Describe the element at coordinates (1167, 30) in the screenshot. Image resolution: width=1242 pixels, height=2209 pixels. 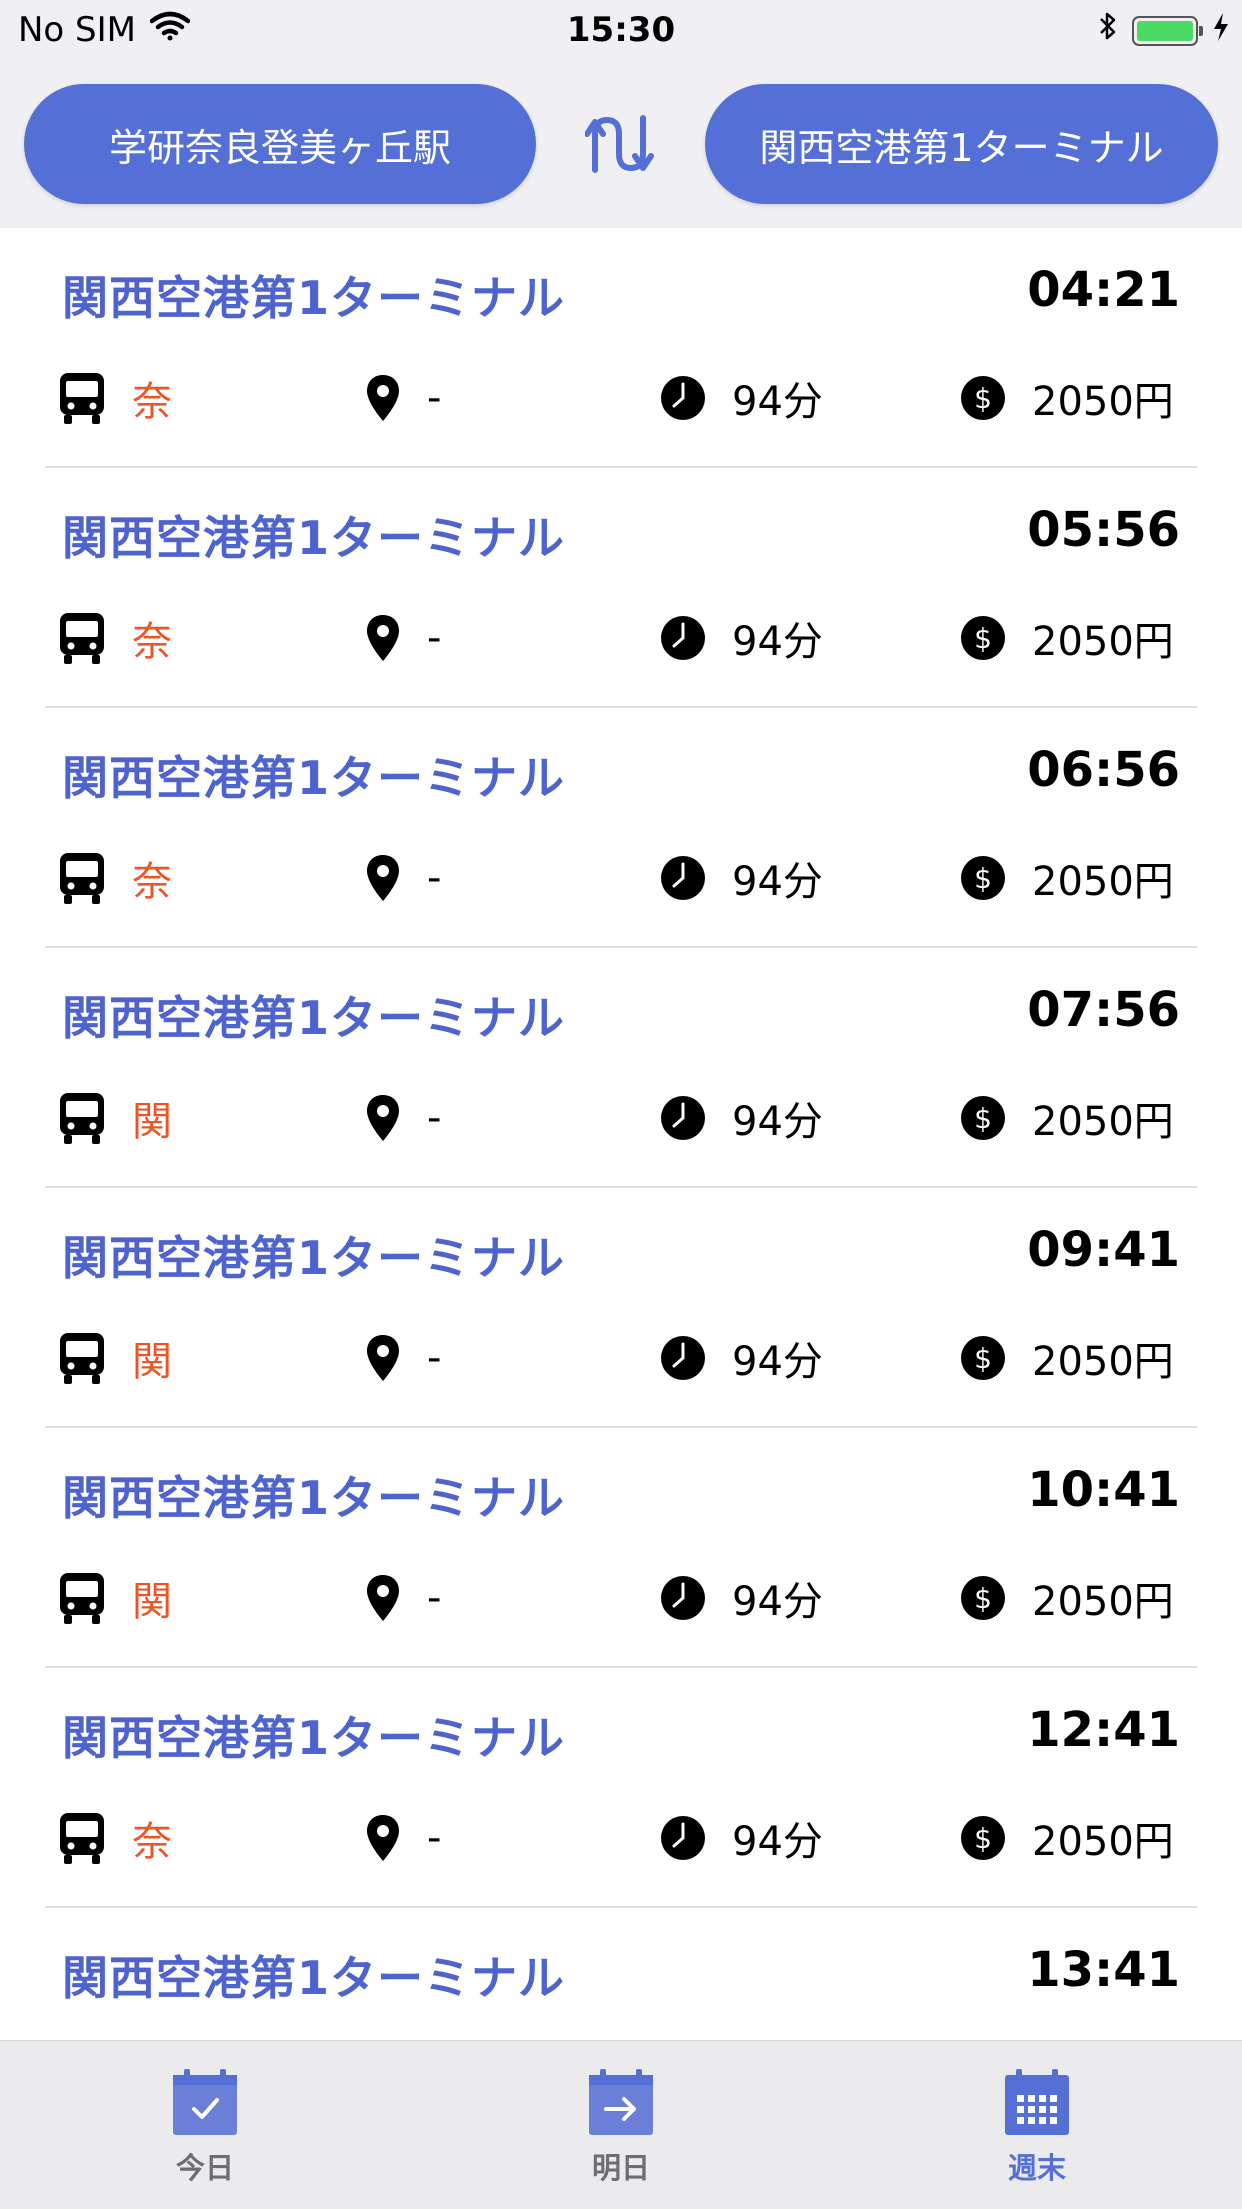
I see `battery-icon` at that location.